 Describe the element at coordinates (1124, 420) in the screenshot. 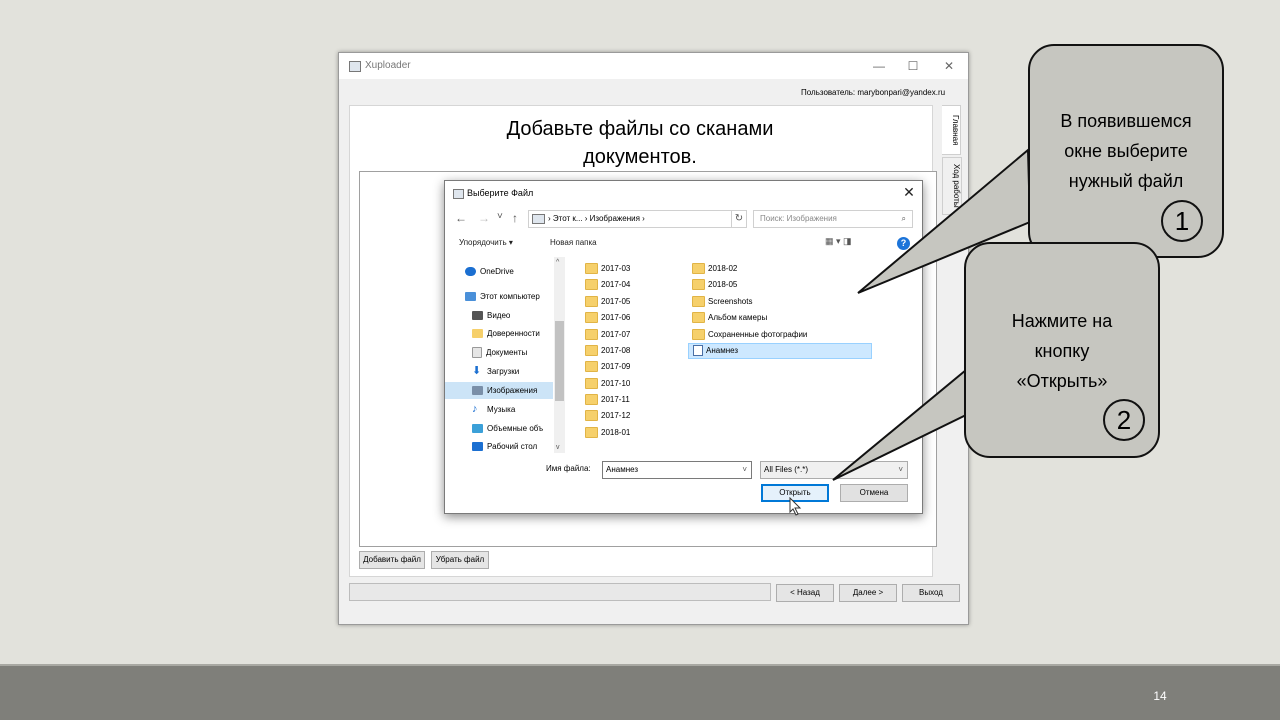

I see `callout-2-number: 2` at that location.